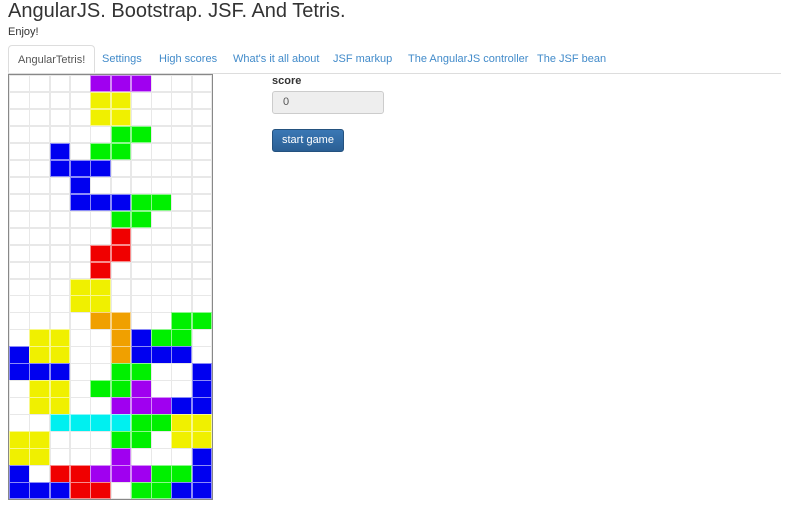  Describe the element at coordinates (122, 58) in the screenshot. I see `tab-settings: Settings` at that location.